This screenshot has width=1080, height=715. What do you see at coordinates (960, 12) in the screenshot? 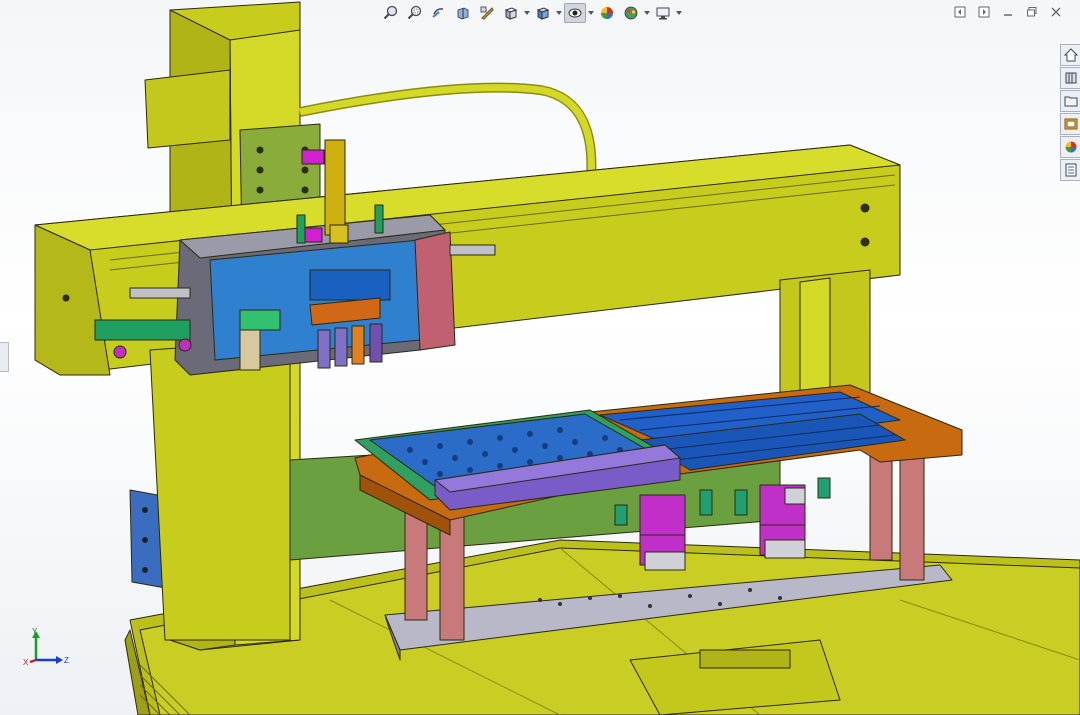
I see `restore-left-icon` at bounding box center [960, 12].